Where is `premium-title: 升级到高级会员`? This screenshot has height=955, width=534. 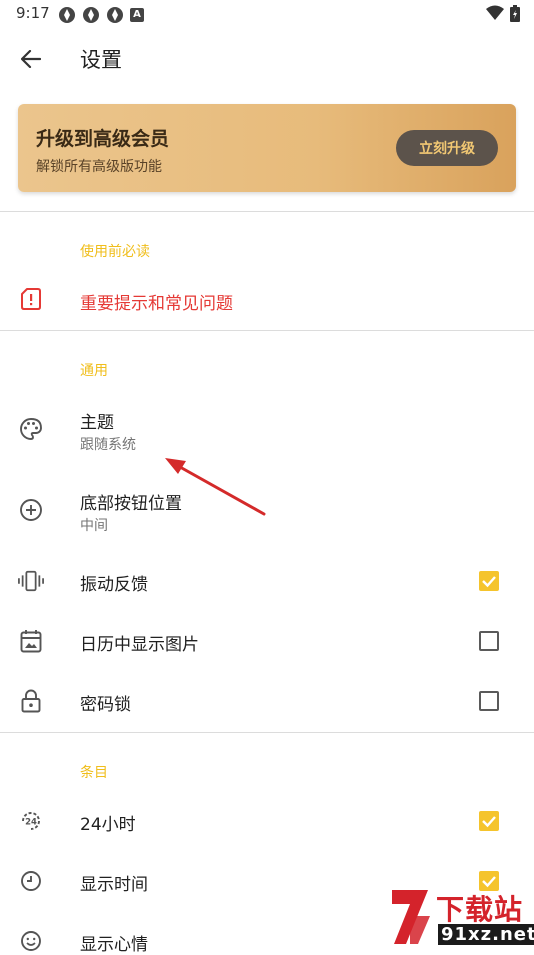 premium-title: 升级到高级会员 is located at coordinates (103, 139).